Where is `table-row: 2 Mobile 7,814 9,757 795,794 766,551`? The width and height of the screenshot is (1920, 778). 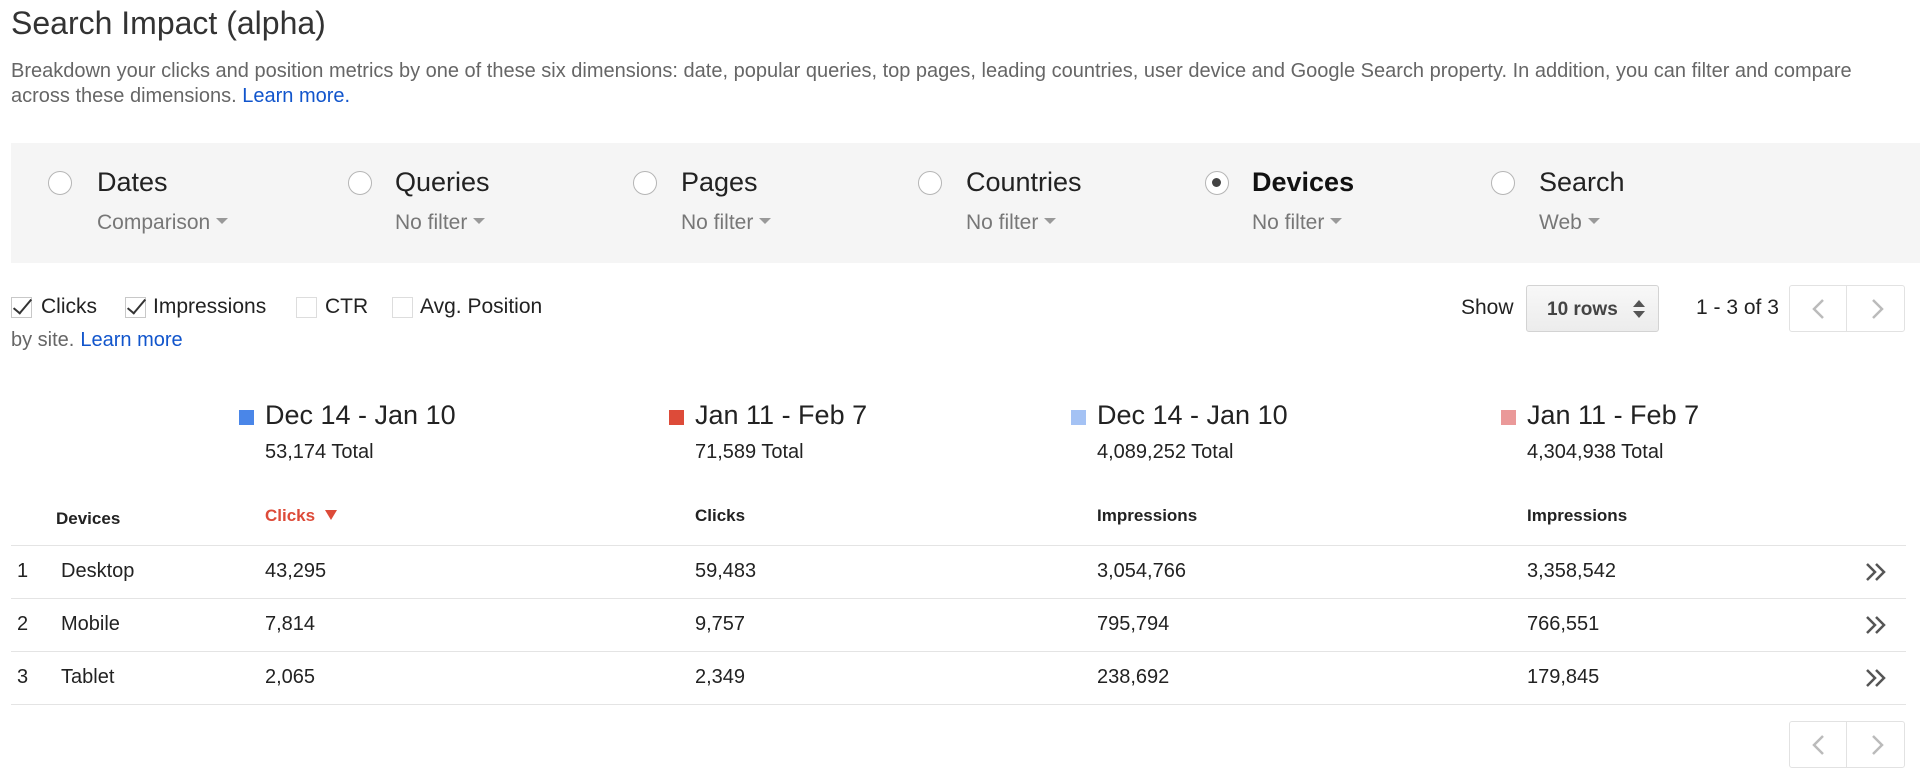
table-row: 2 Mobile 7,814 9,757 795,794 766,551 is located at coordinates (958, 625).